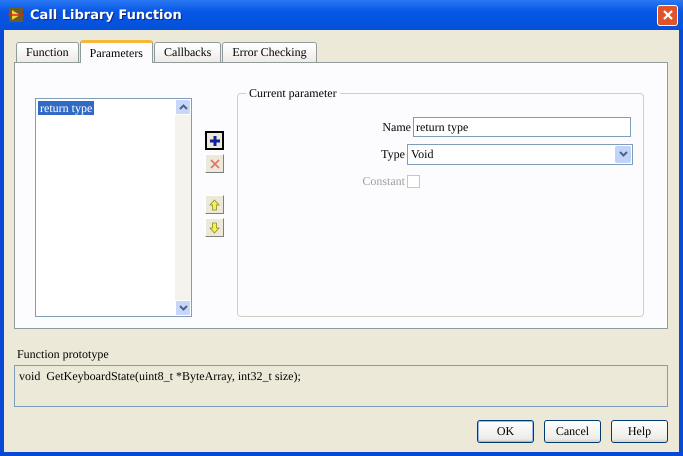  What do you see at coordinates (383, 181) in the screenshot?
I see `constant-label: Constant` at bounding box center [383, 181].